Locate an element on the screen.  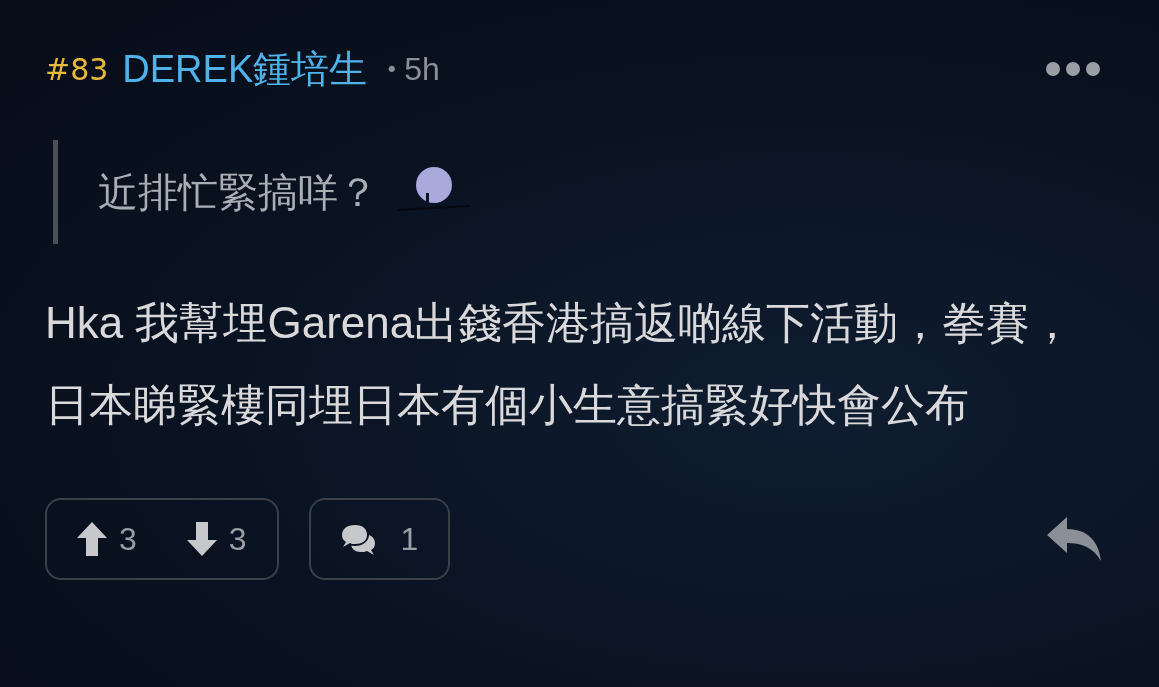
comments-button: 1 is located at coordinates (379, 539).